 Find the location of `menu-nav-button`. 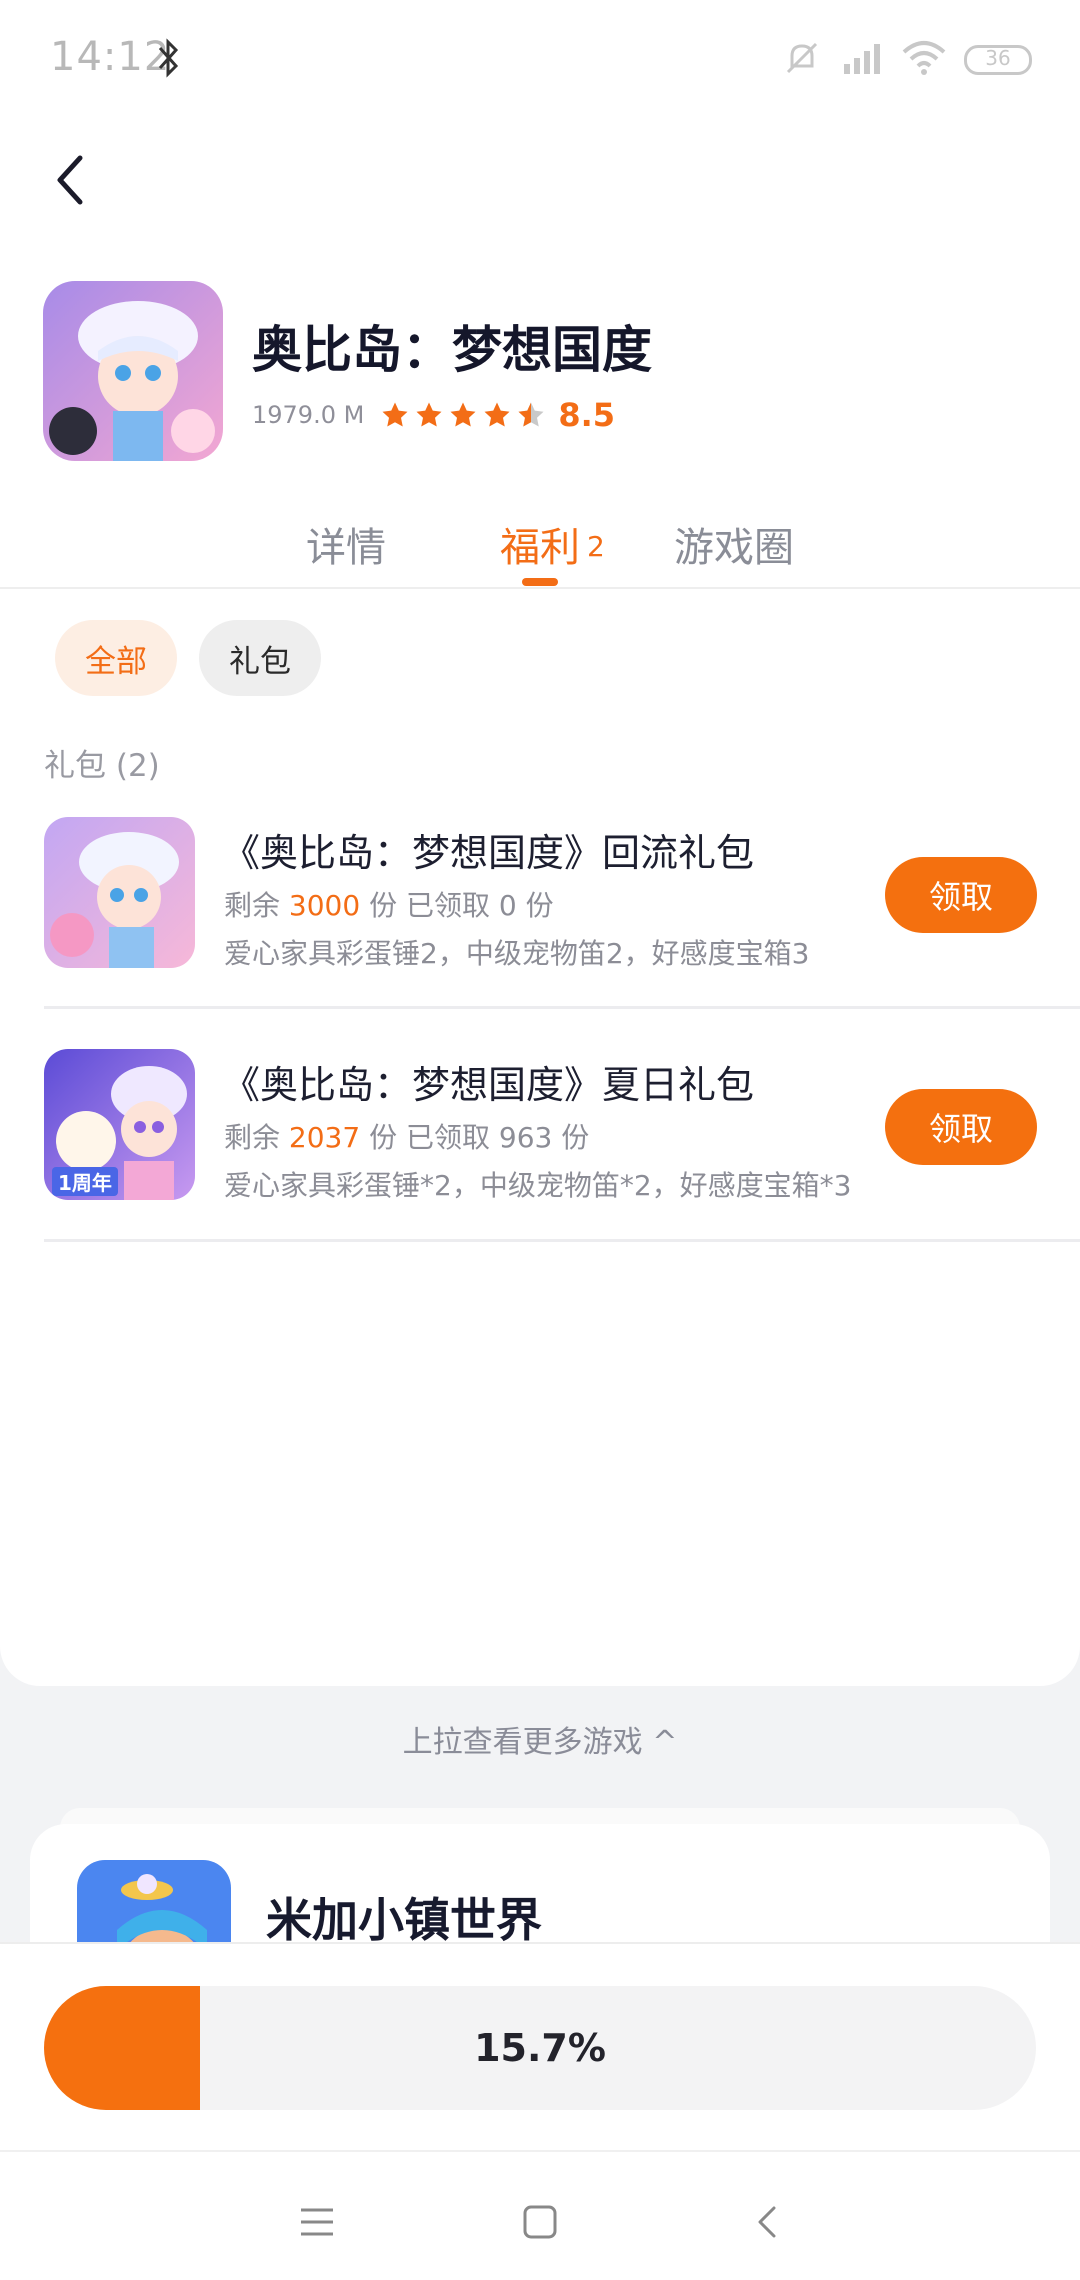

menu-nav-button is located at coordinates (317, 2222).